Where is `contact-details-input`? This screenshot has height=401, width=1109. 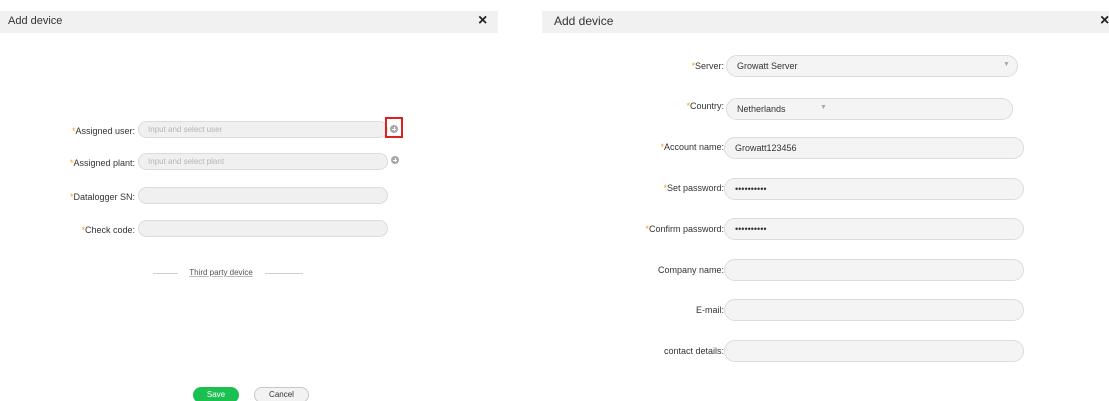 contact-details-input is located at coordinates (874, 351).